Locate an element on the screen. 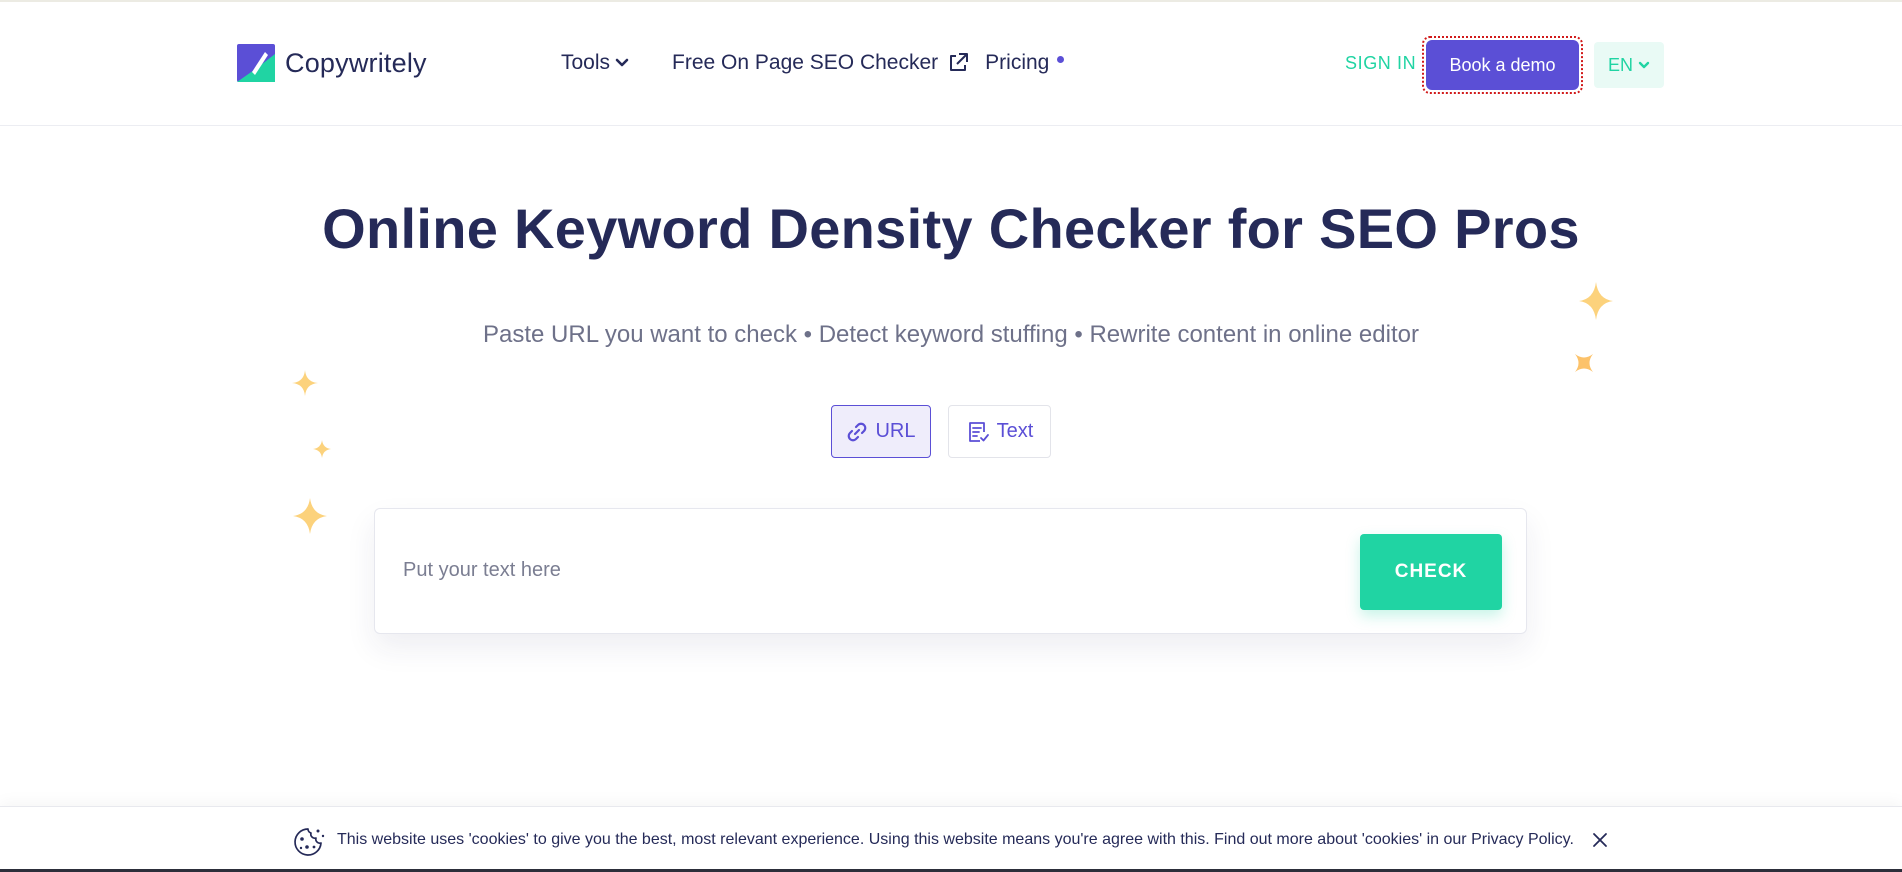 The width and height of the screenshot is (1902, 872). cookie-icon is located at coordinates (309, 842).